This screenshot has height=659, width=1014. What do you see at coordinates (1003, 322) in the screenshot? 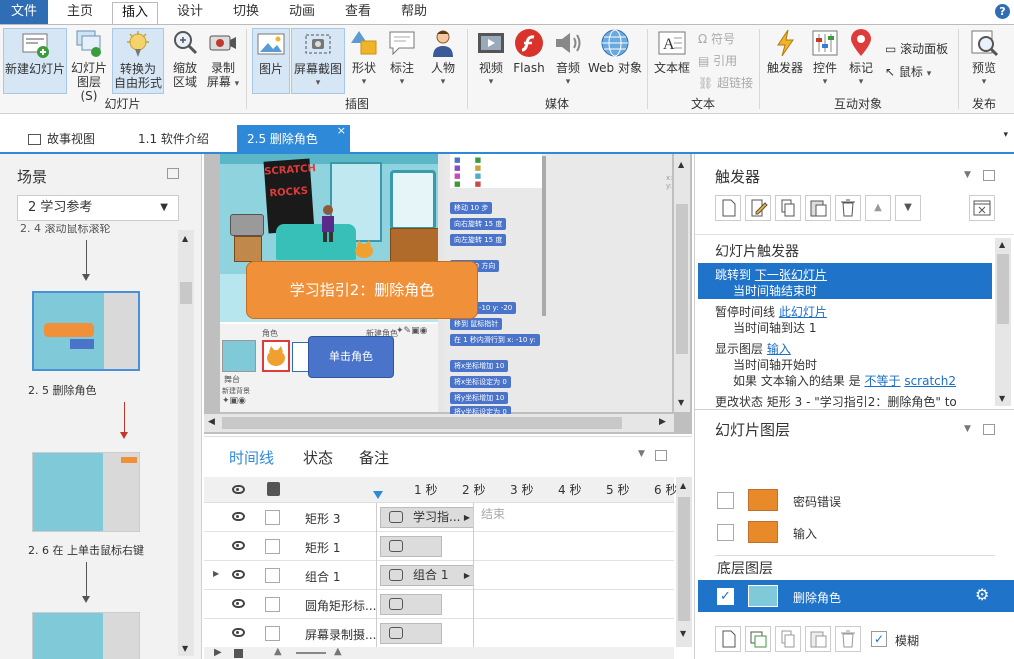
I see `triggers-scrollbar: ▲ ▼` at bounding box center [1003, 322].